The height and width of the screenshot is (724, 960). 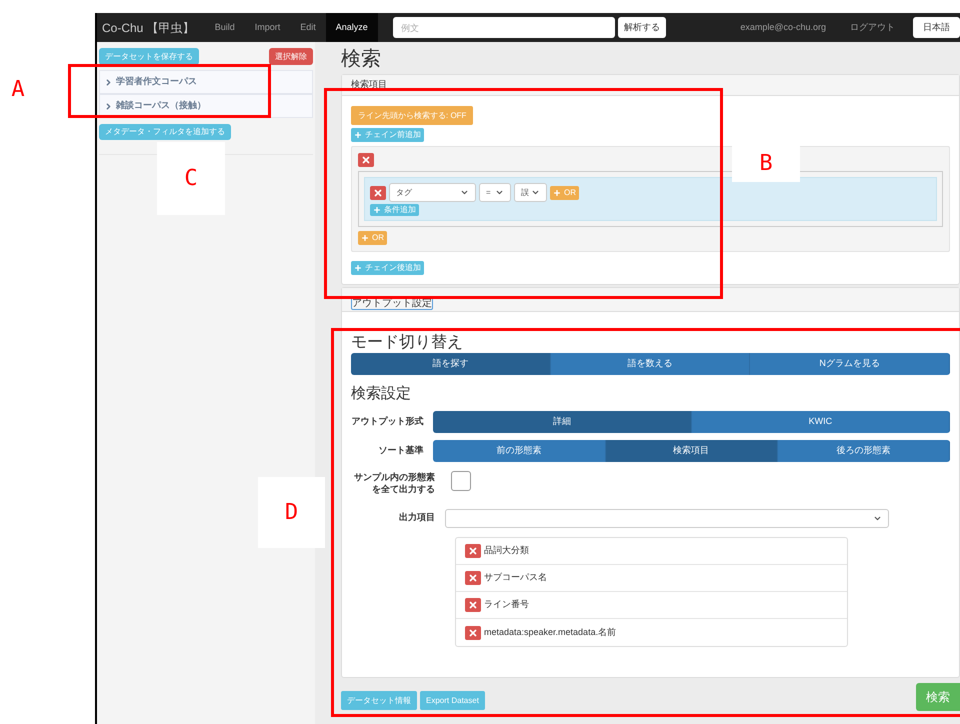 What do you see at coordinates (936, 27) in the screenshot?
I see `language-button: 日本語` at bounding box center [936, 27].